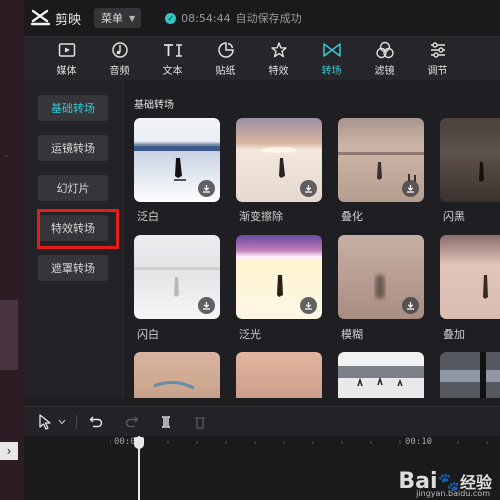 The height and width of the screenshot is (500, 500). What do you see at coordinates (119, 71) in the screenshot?
I see `tab-label: 音频` at bounding box center [119, 71].